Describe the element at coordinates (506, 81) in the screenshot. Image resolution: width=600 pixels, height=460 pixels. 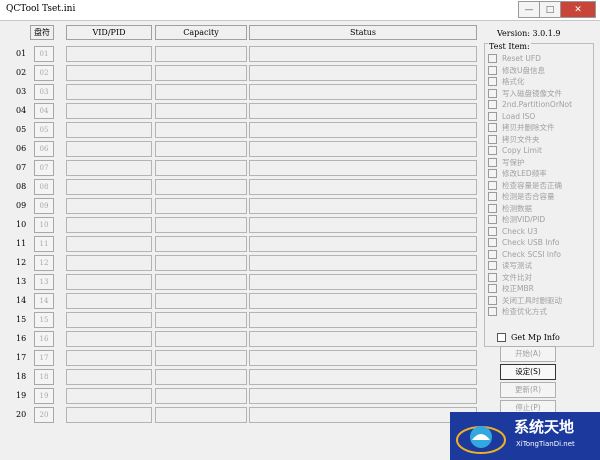
I see `test-item: 格式化` at that location.